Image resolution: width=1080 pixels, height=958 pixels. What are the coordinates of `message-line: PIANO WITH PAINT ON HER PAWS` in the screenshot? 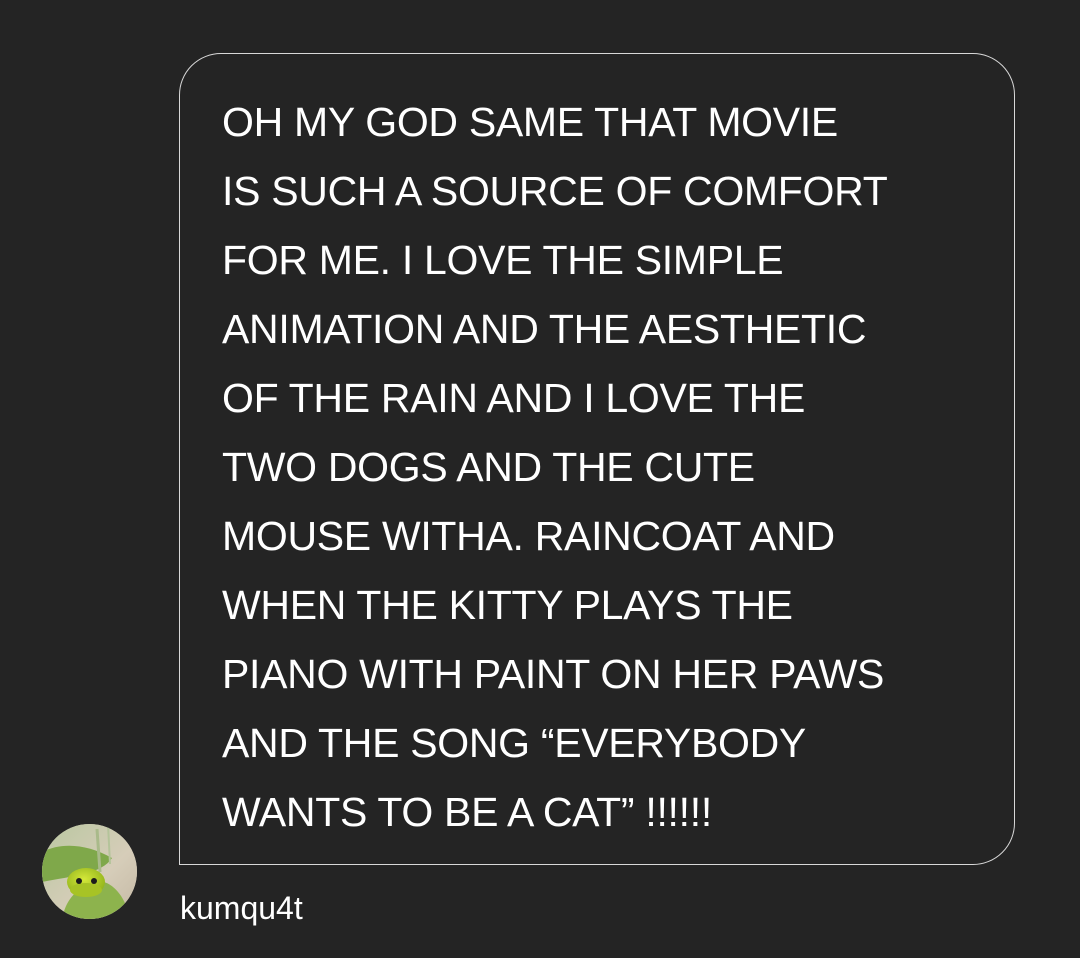 It's located at (553, 674).